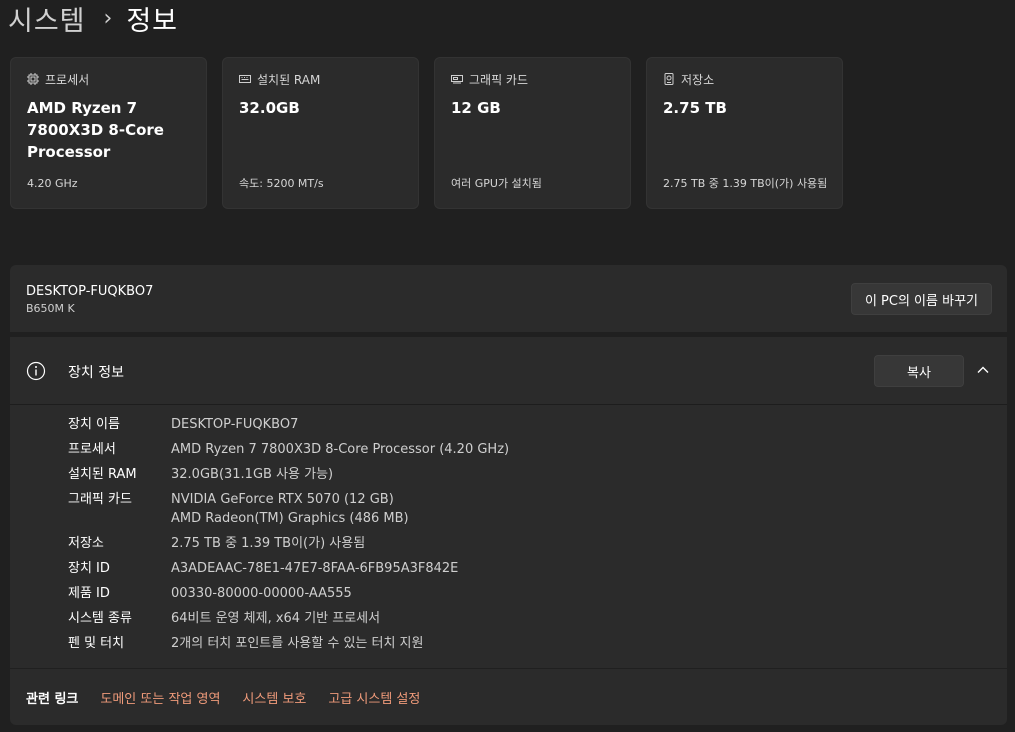  I want to click on device-name: DESKTOP-FUQKBO7, so click(90, 291).